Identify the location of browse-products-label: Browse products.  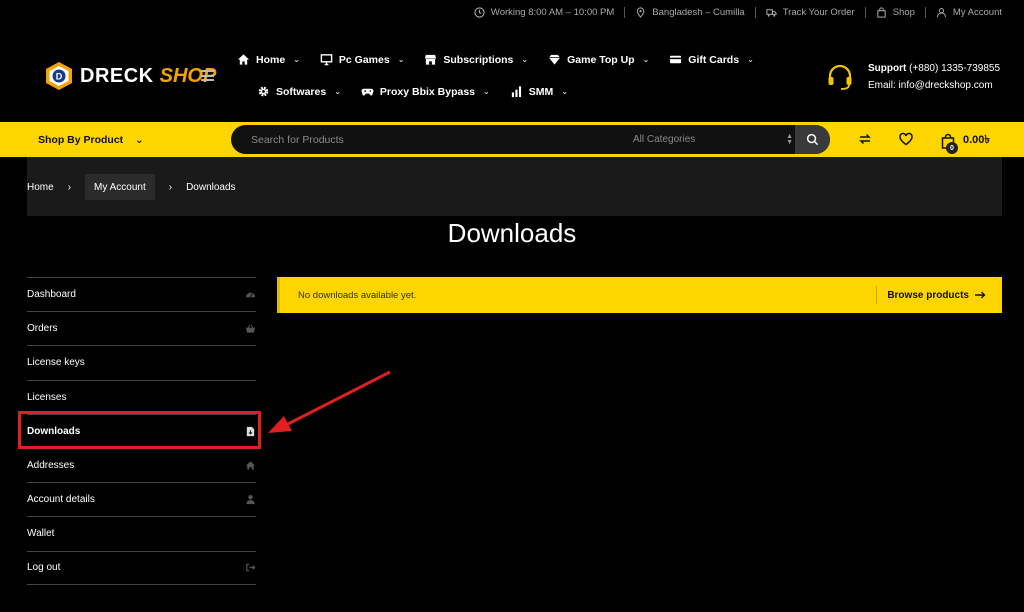
(928, 295).